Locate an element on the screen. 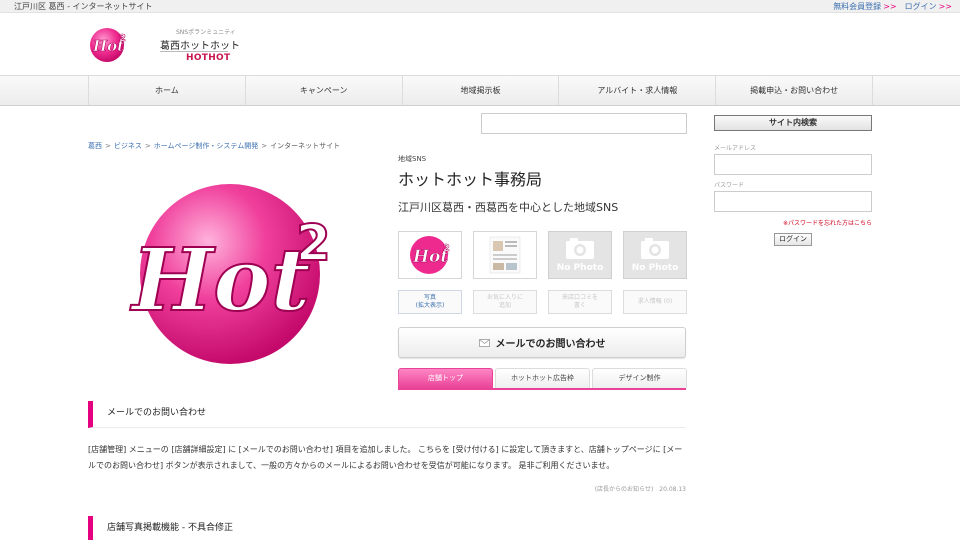  password-label: パスワード is located at coordinates (729, 185).